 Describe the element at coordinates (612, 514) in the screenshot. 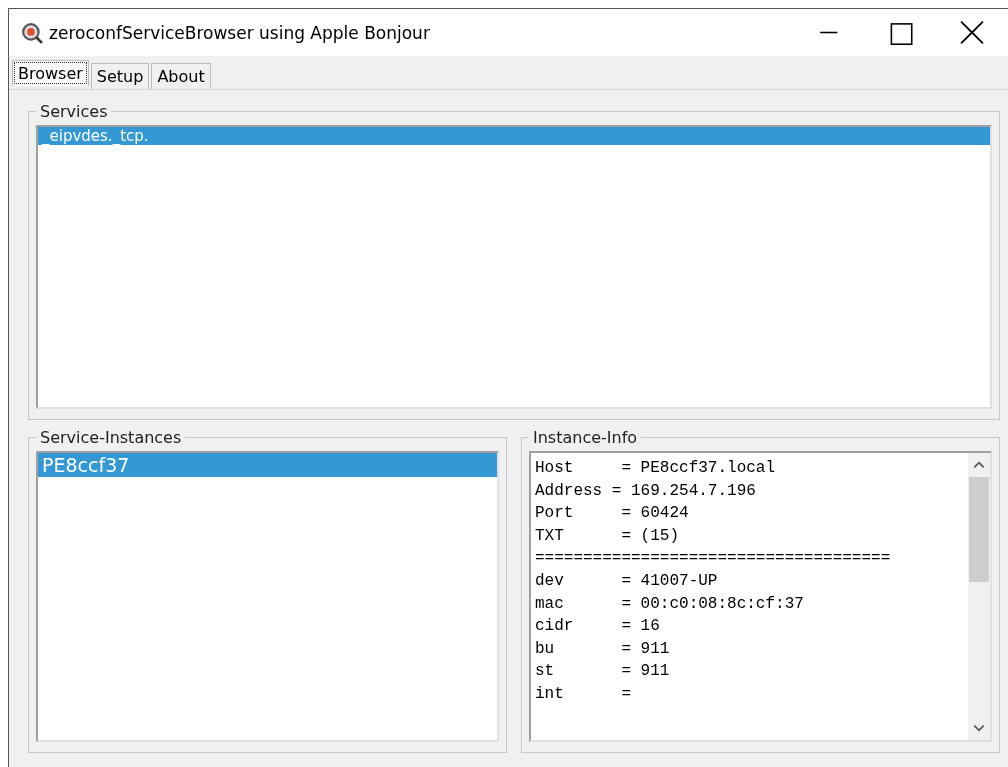

I see `info-line: Port = 60424` at that location.